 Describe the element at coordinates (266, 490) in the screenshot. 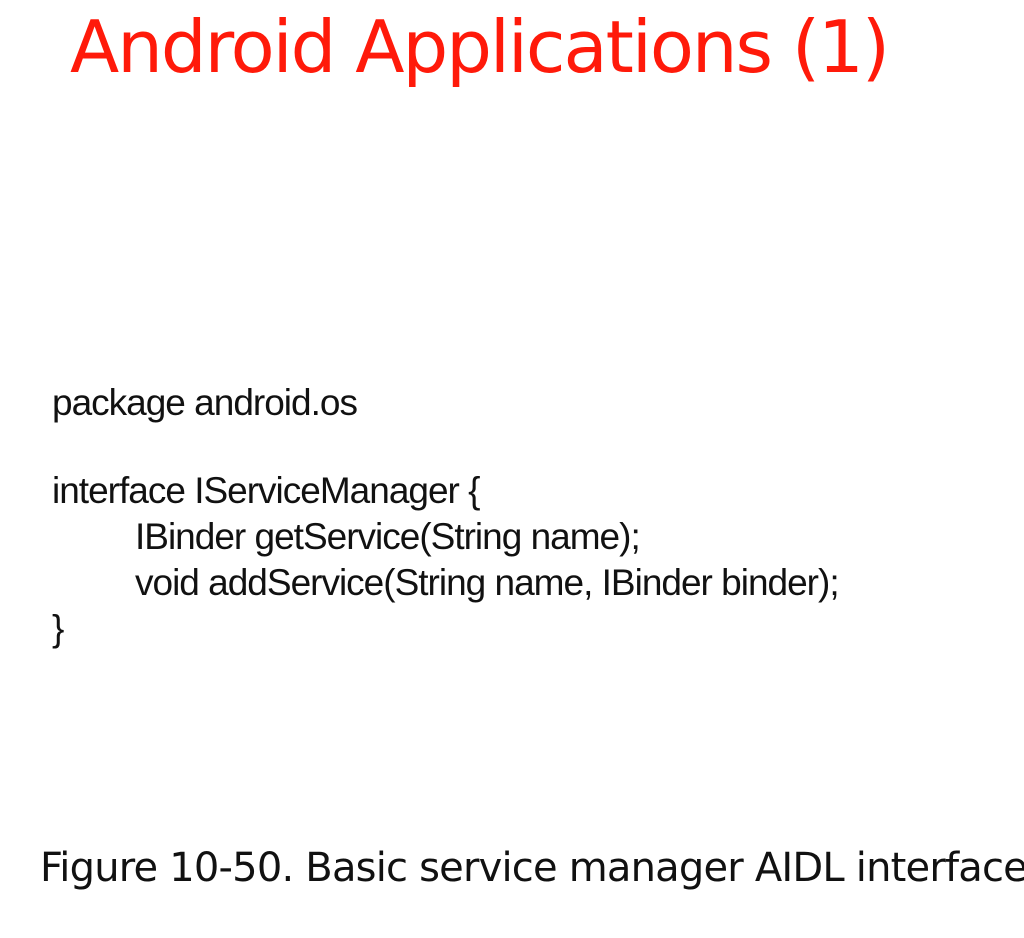

I see `code-line-interface: interface IServiceManager {` at that location.